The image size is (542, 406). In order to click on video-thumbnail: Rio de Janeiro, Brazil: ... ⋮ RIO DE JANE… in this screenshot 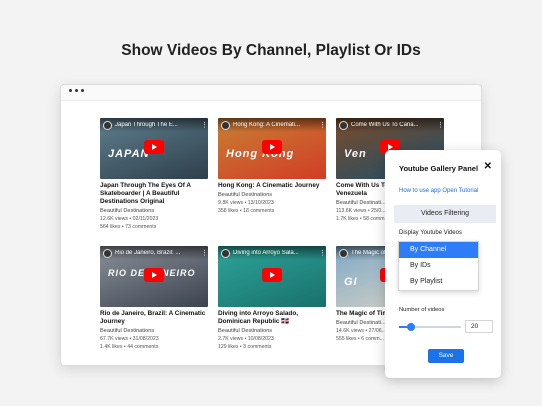, I will do `click(154, 276)`.